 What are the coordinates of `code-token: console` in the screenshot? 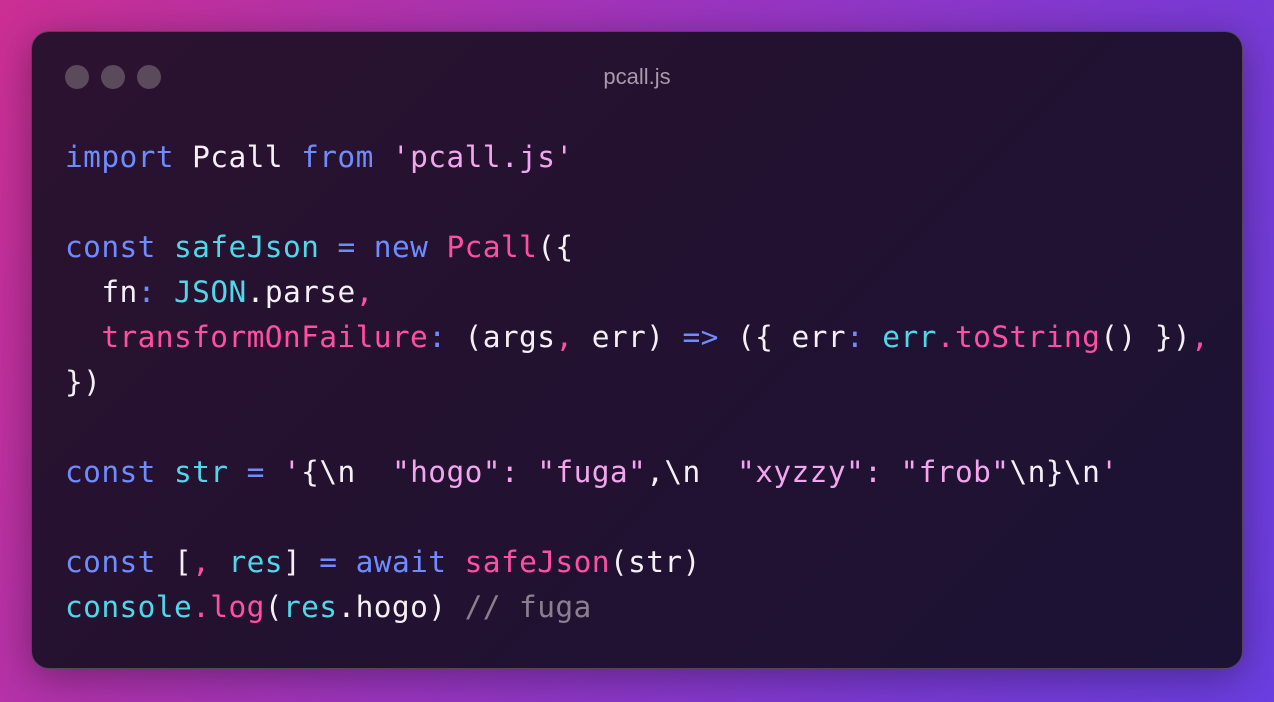 It's located at (129, 607).